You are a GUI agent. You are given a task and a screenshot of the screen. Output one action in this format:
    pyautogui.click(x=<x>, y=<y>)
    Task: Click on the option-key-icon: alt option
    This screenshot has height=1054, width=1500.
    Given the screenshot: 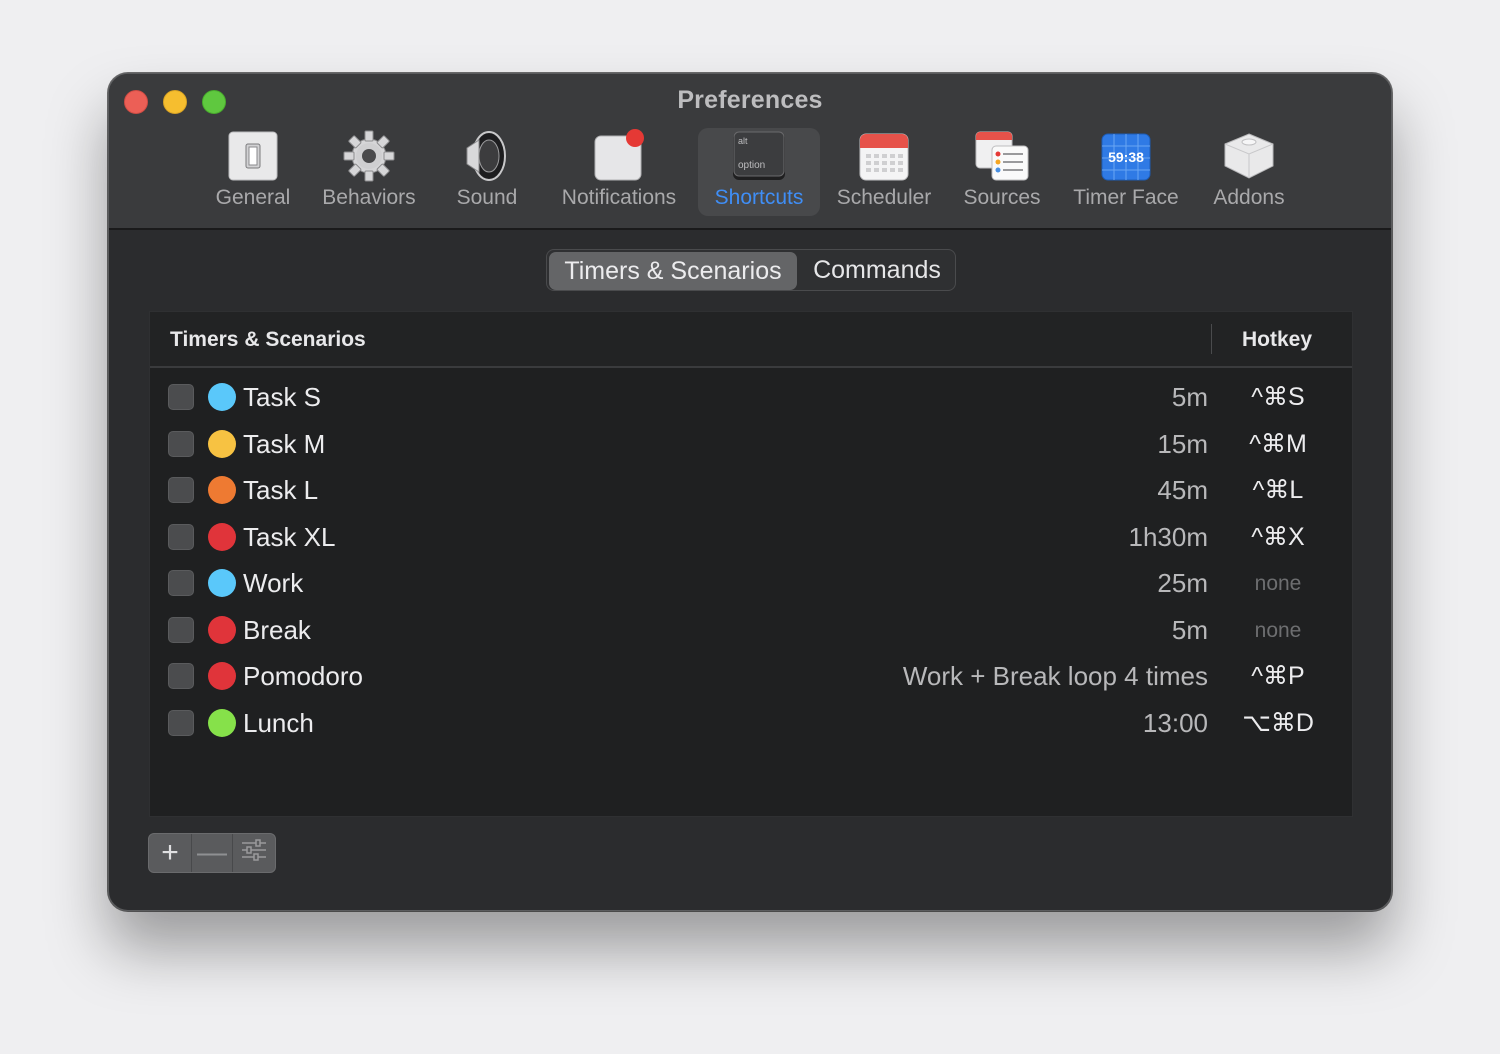 What is the action you would take?
    pyautogui.click(x=759, y=156)
    